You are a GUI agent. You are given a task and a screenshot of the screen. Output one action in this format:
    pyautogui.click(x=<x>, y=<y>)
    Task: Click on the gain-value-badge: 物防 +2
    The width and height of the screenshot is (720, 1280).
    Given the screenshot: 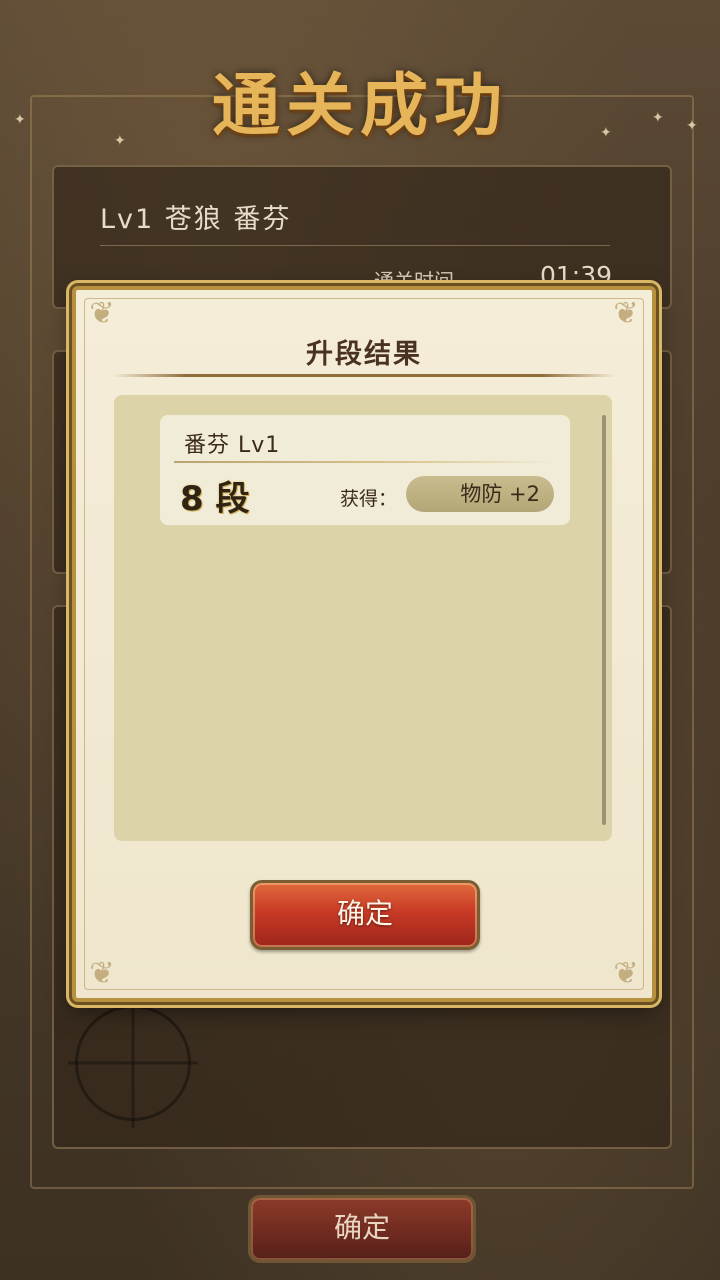 What is the action you would take?
    pyautogui.click(x=480, y=494)
    